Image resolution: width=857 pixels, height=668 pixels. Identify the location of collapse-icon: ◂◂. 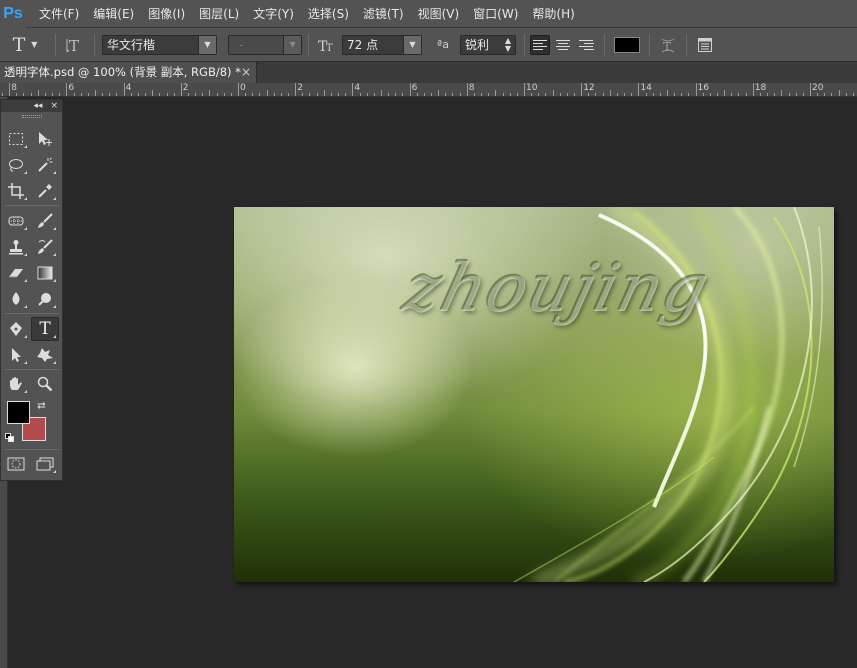
(37, 106).